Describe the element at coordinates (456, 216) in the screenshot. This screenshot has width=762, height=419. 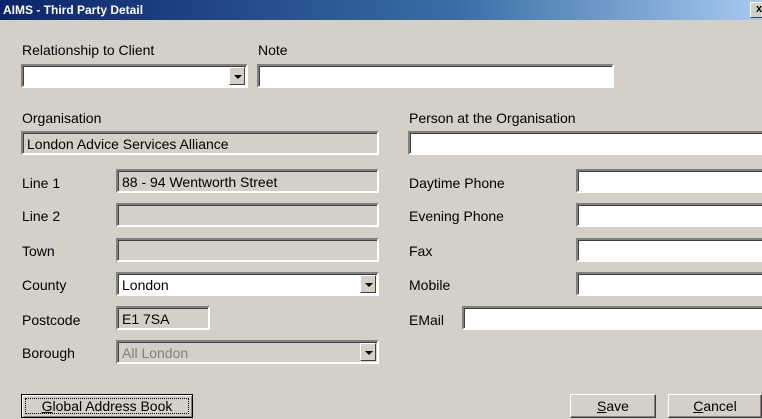
I see `evening-phone-label: Evening Phone` at that location.